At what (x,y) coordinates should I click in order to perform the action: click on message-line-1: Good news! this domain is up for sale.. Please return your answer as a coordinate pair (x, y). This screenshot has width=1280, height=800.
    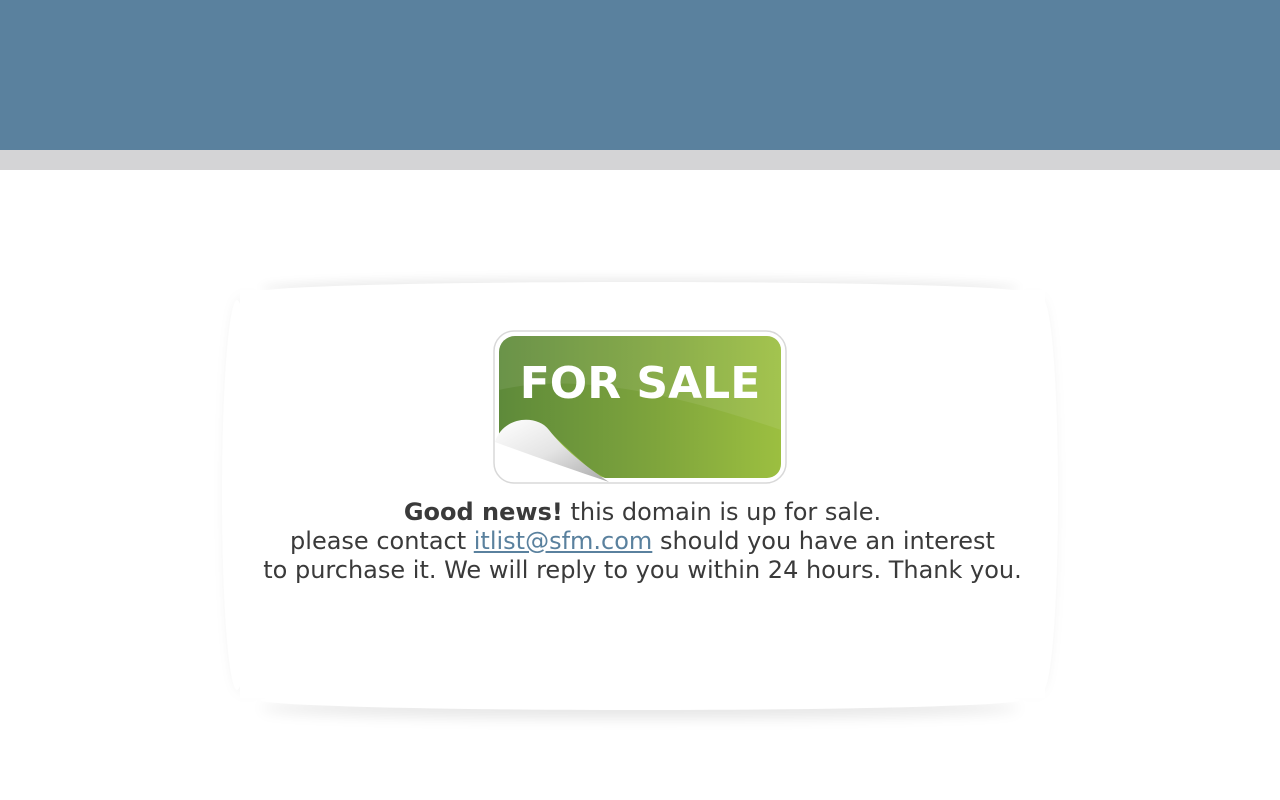
    Looking at the image, I should click on (642, 512).